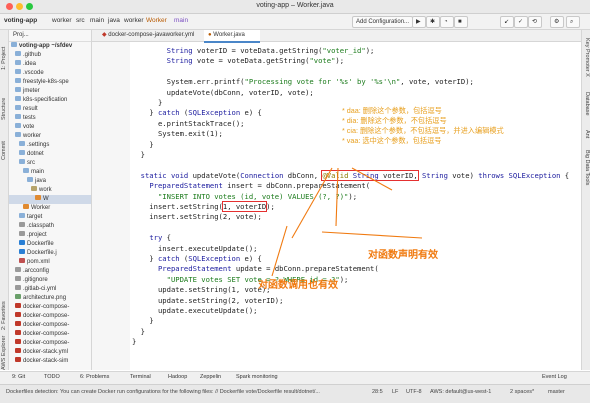  I want to click on big-data-tools-tab: Big Data Tools, so click(587, 167).